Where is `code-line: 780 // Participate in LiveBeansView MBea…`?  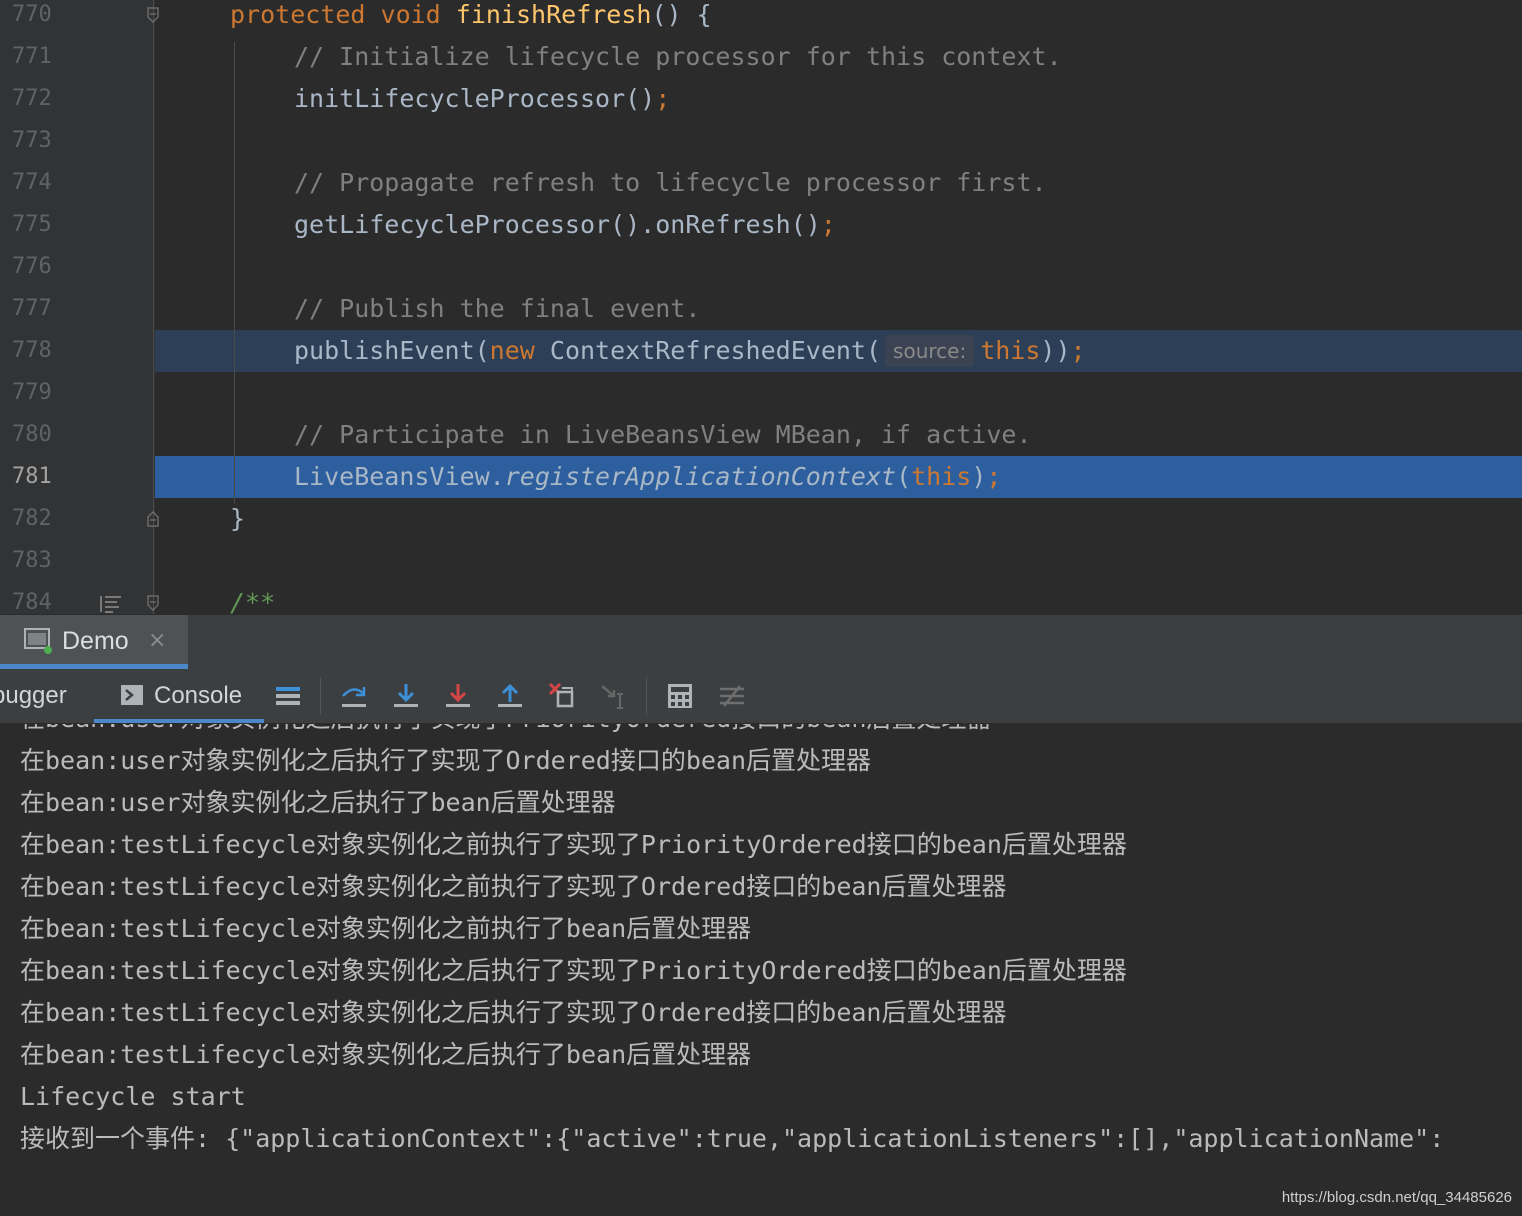 code-line: 780 // Participate in LiveBeansView MBea… is located at coordinates (761, 435).